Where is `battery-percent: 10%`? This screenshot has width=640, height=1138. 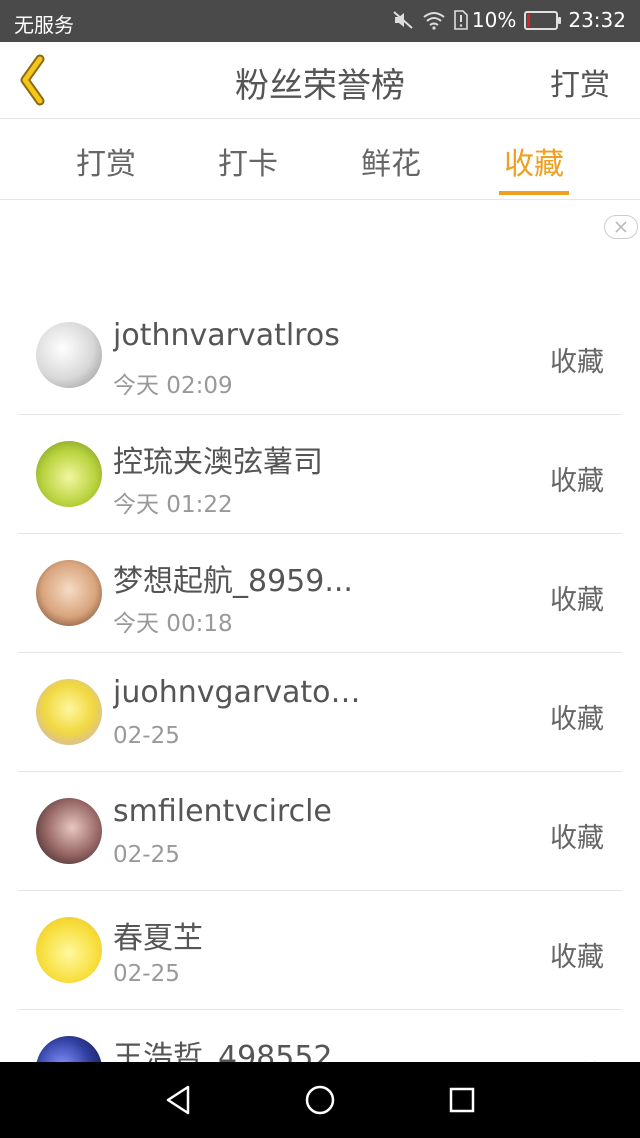 battery-percent: 10% is located at coordinates (494, 20).